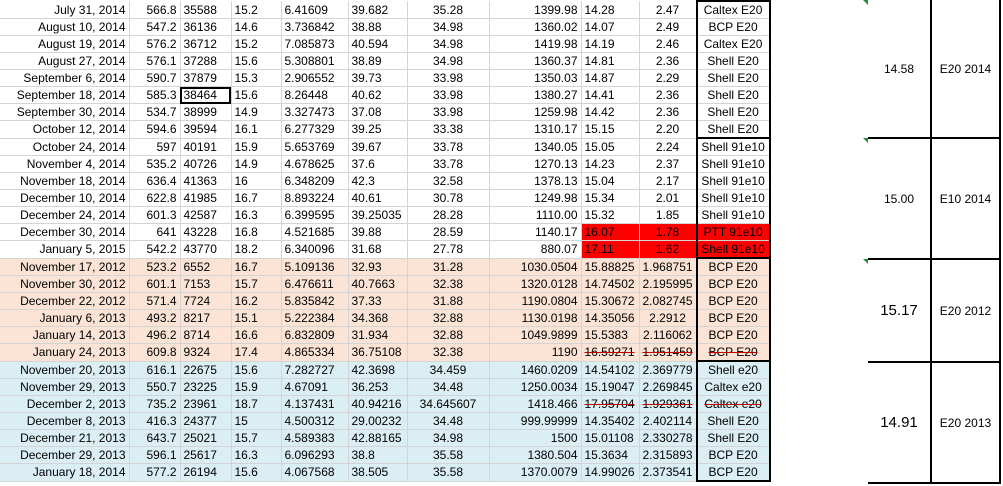 The height and width of the screenshot is (486, 1003). Describe the element at coordinates (668, 198) in the screenshot. I see `value-cell: 2.01` at that location.